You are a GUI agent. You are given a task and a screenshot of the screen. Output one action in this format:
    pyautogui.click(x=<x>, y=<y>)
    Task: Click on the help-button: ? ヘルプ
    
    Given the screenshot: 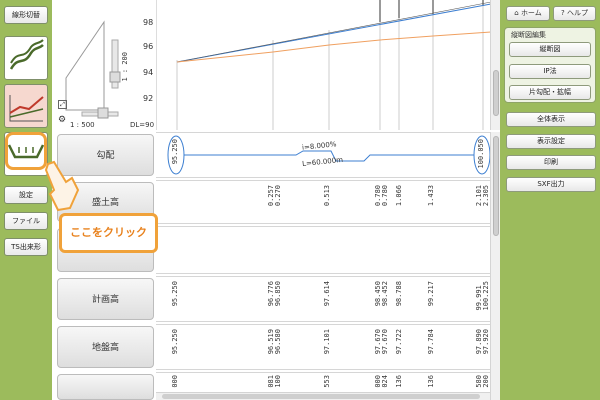 What is the action you would take?
    pyautogui.click(x=574, y=13)
    